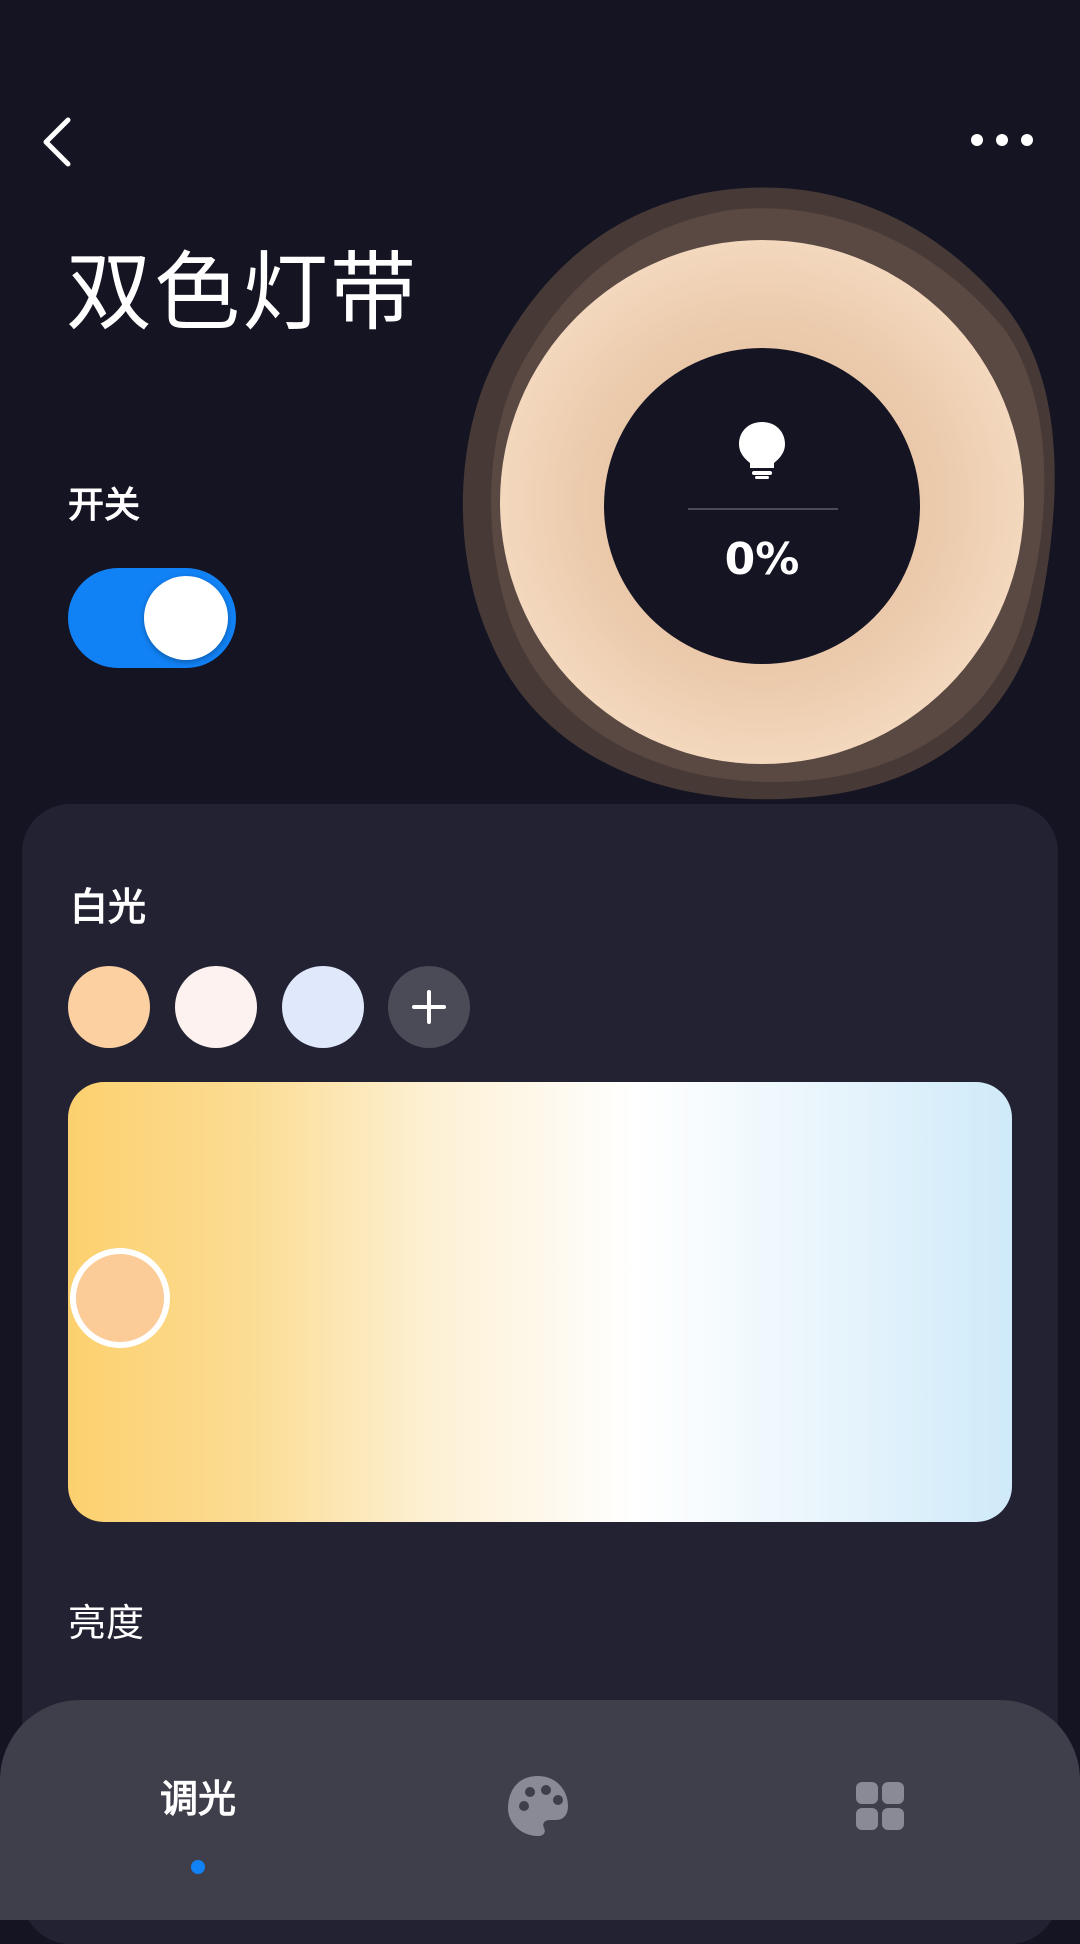 This screenshot has width=1080, height=1944. What do you see at coordinates (216, 1007) in the screenshot?
I see `preset-neutral-swatch` at bounding box center [216, 1007].